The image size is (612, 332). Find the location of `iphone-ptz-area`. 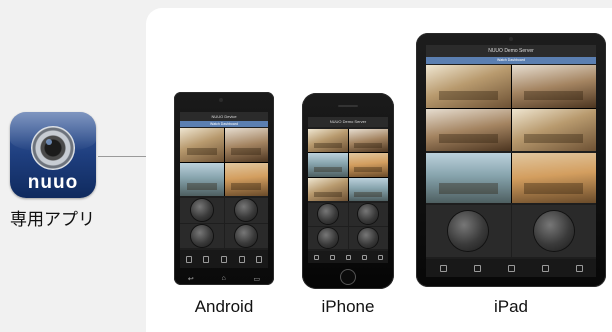

iphone-ptz-area is located at coordinates (348, 226).